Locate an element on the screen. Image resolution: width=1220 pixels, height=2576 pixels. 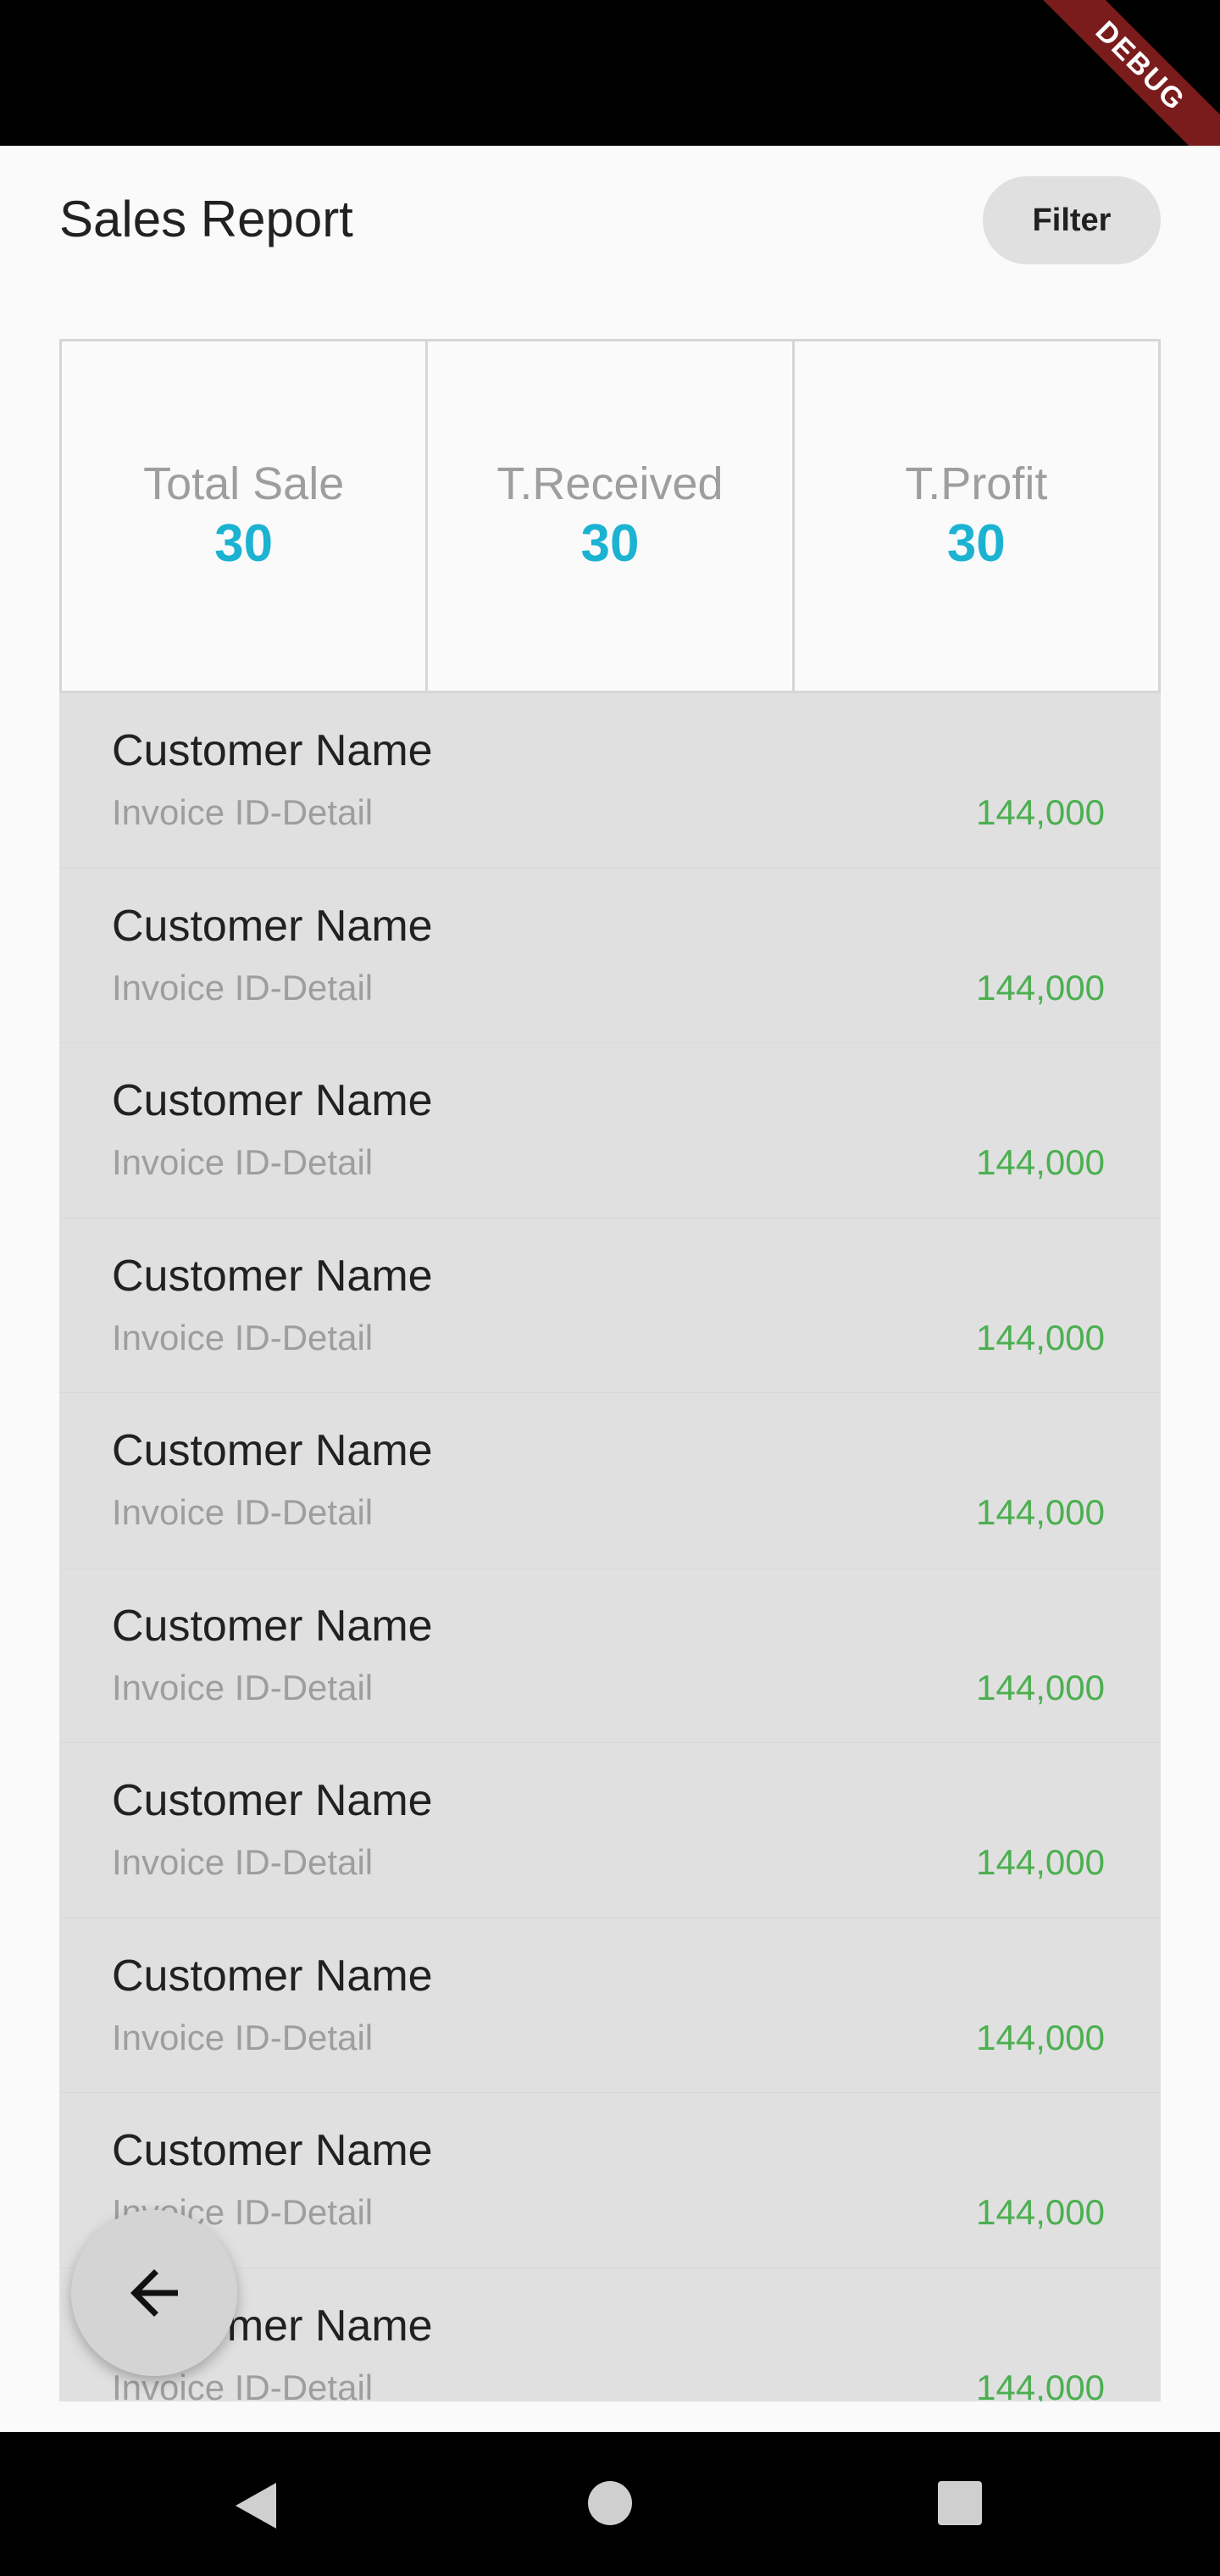
summary-total-profit: T.Profit 30 is located at coordinates (976, 516).